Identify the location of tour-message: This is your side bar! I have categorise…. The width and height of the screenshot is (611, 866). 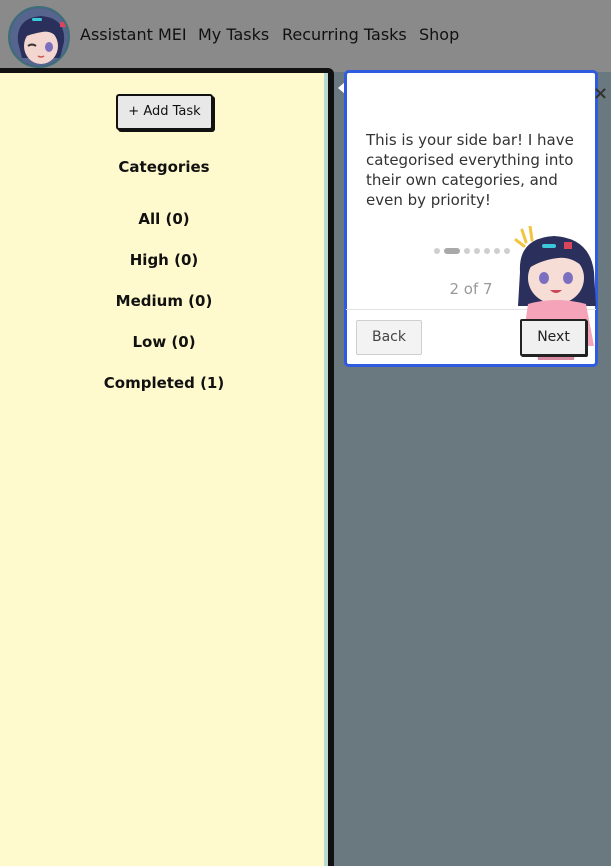
(470, 170).